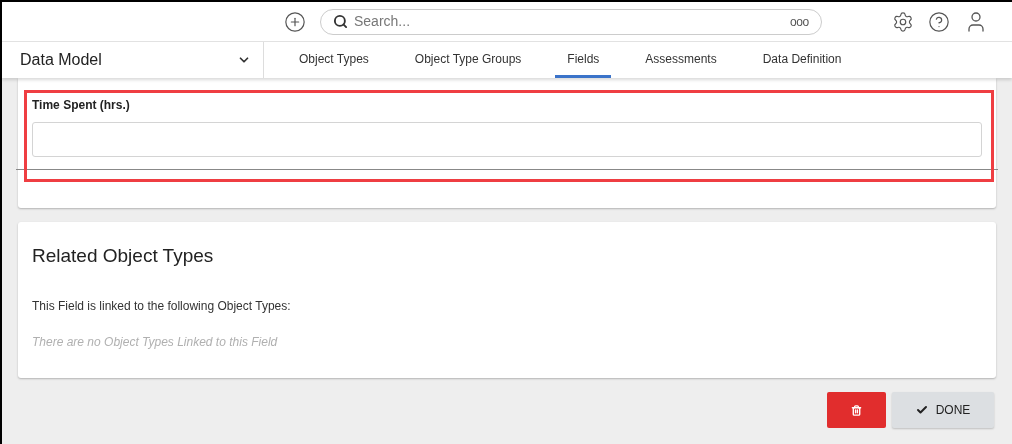 The height and width of the screenshot is (444, 1012). Describe the element at coordinates (802, 60) in the screenshot. I see `nav-tab: Data Definition` at that location.